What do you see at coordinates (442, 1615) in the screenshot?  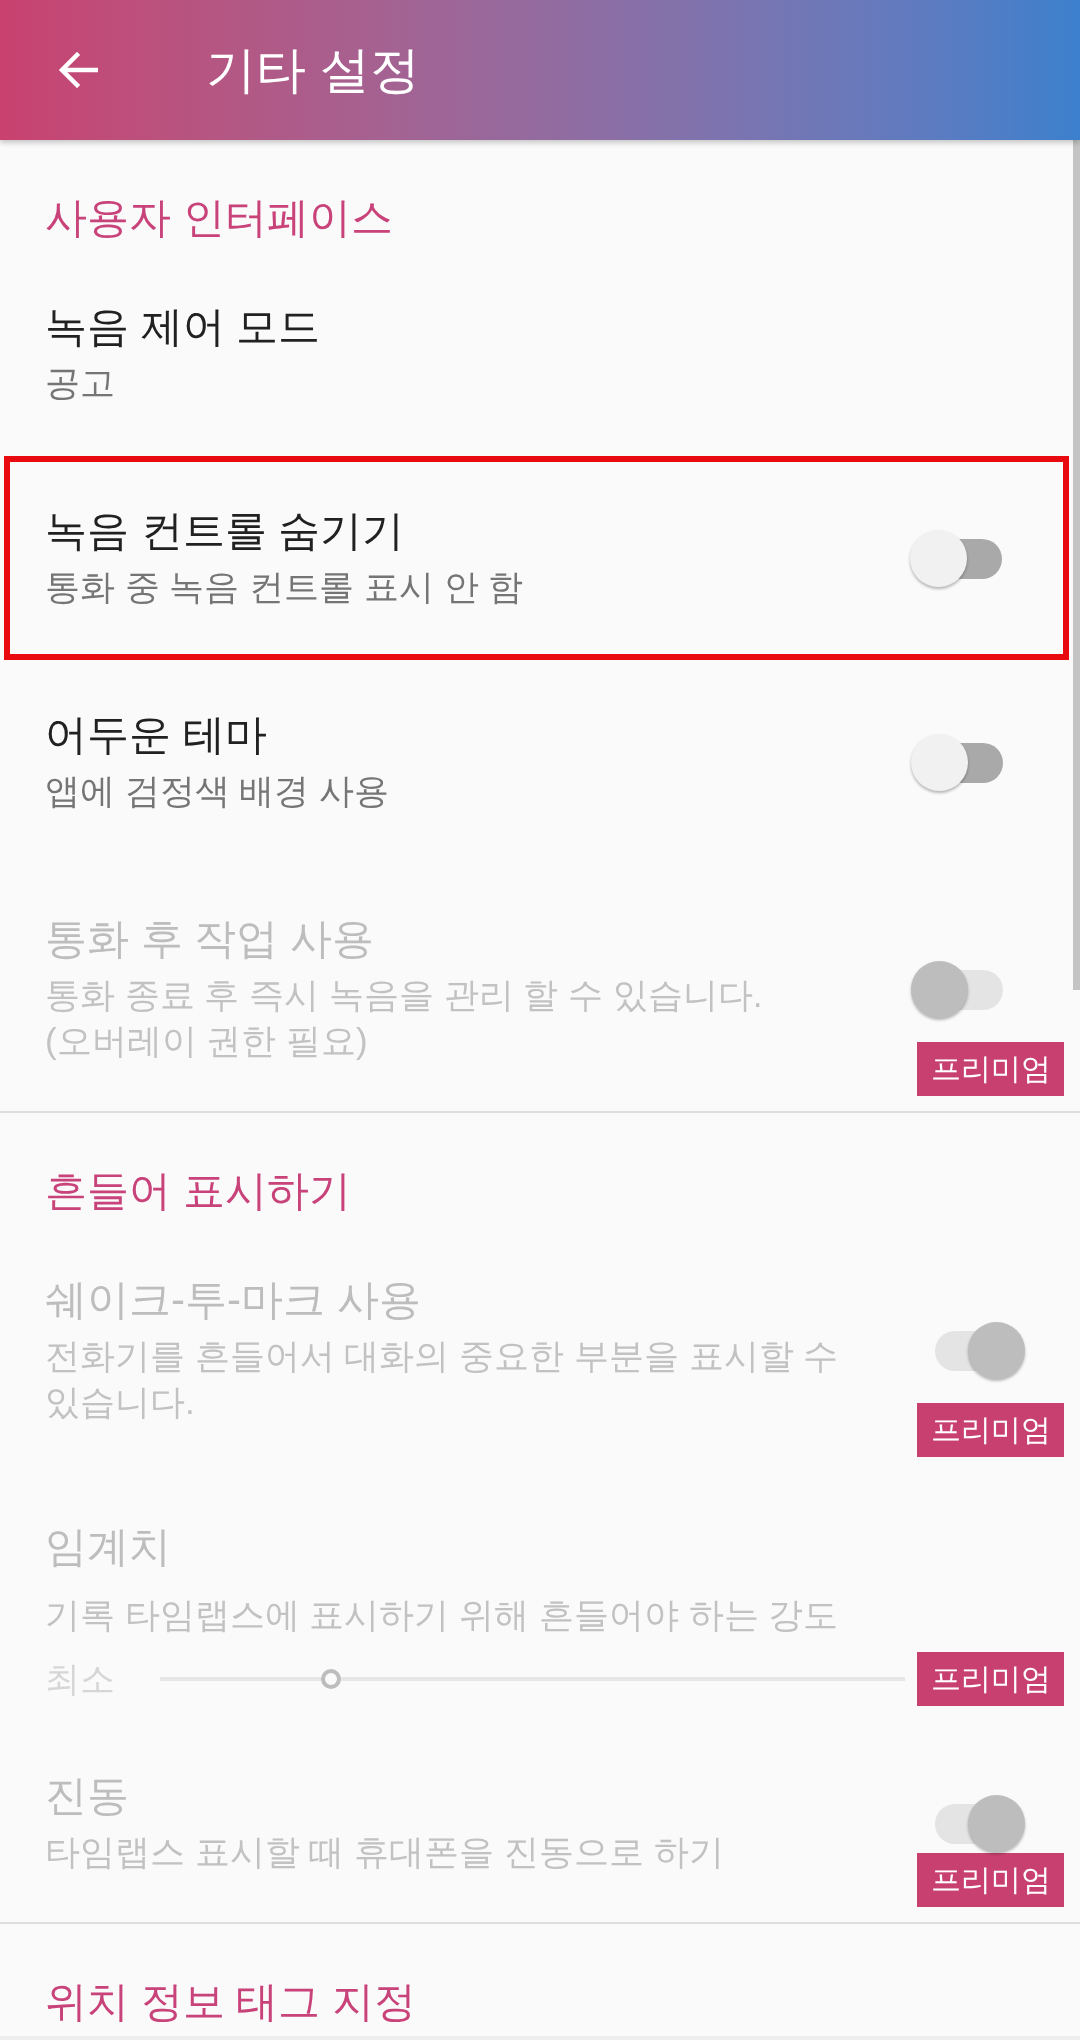 I see `setting-summary: 기록 타임랩스에 표시하기 위해 흔들어야 하는 강도` at bounding box center [442, 1615].